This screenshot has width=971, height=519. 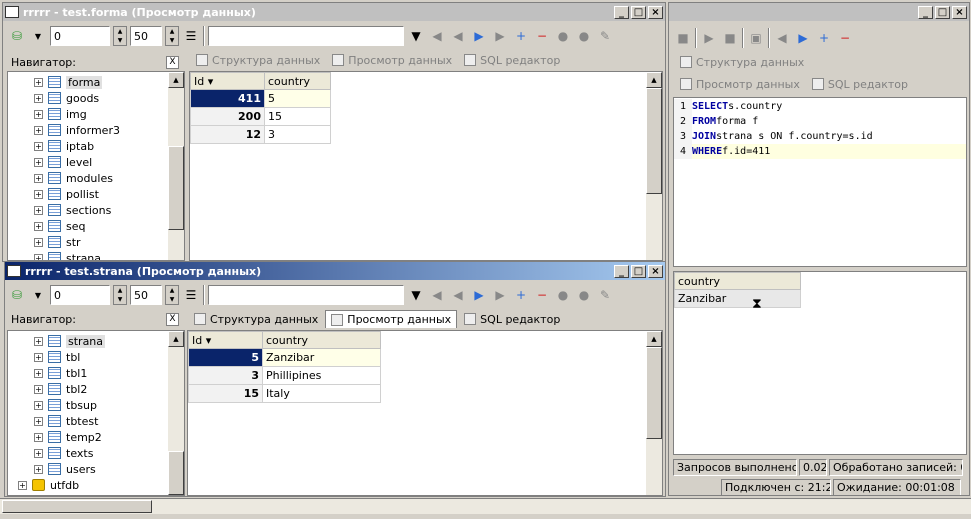 I want to click on id-cell: 3, so click(x=225, y=375).